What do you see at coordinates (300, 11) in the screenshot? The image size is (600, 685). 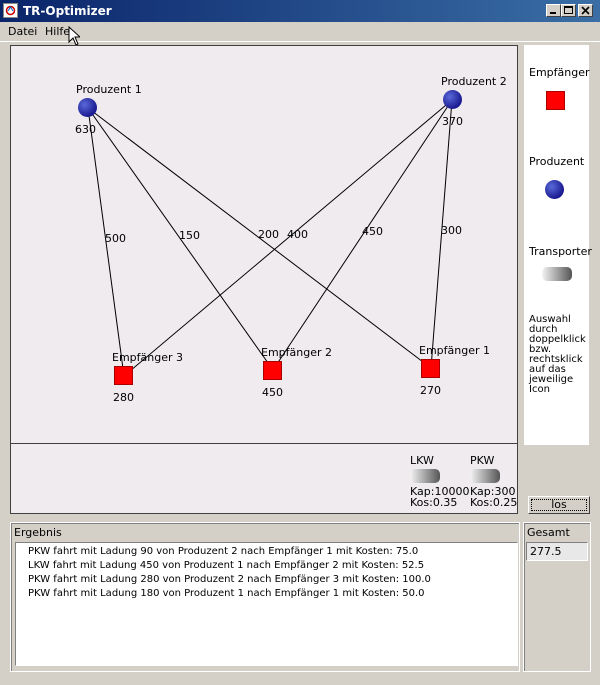 I see `title-bar: TR-Optimizer` at bounding box center [300, 11].